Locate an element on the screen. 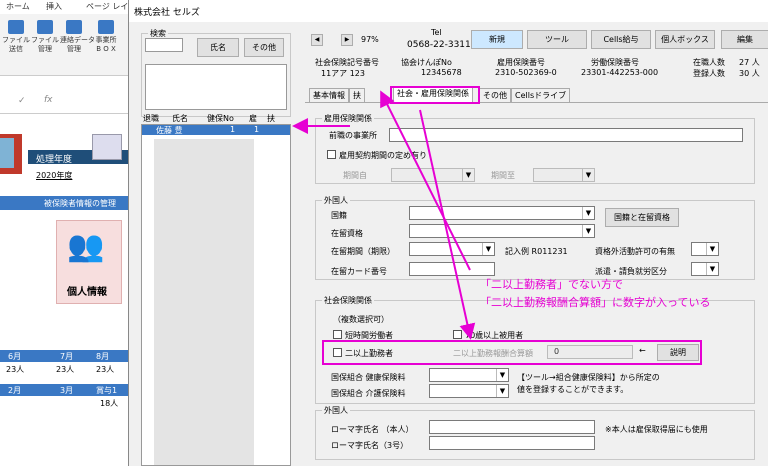 Image resolution: width=768 pixels, height=466 pixels. annotation-arrows is located at coordinates (384, 215).